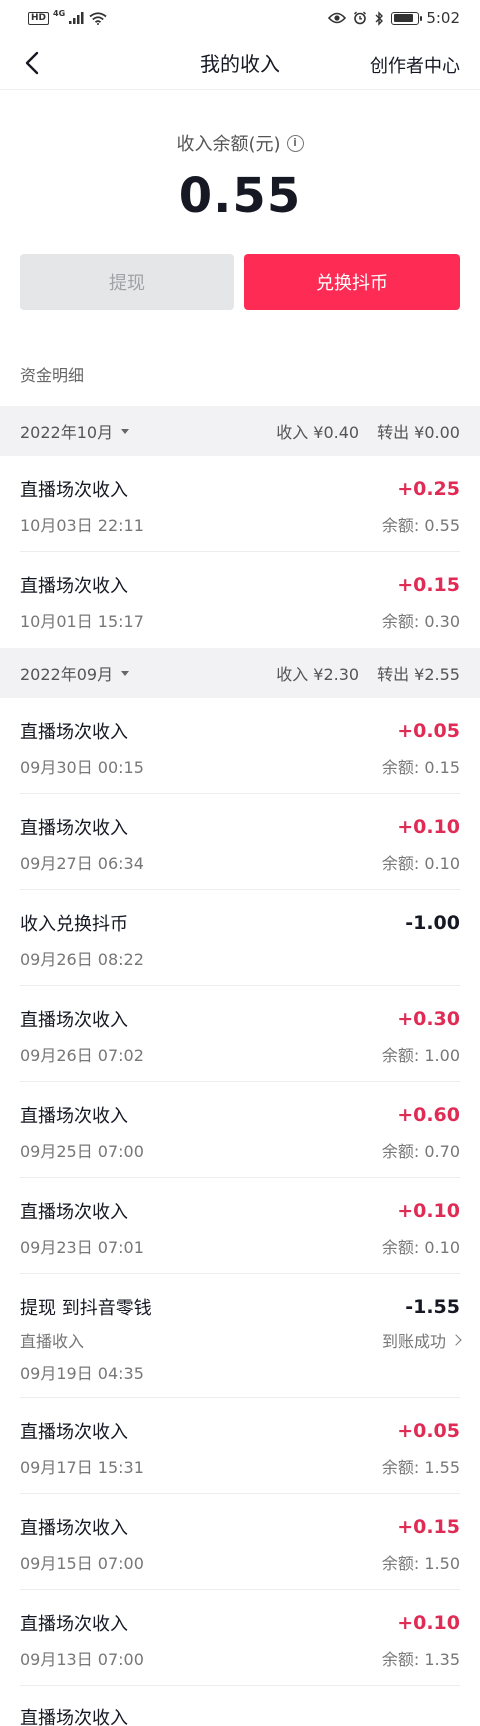  Describe the element at coordinates (456, 1340) in the screenshot. I see `chevron-right-icon` at that location.